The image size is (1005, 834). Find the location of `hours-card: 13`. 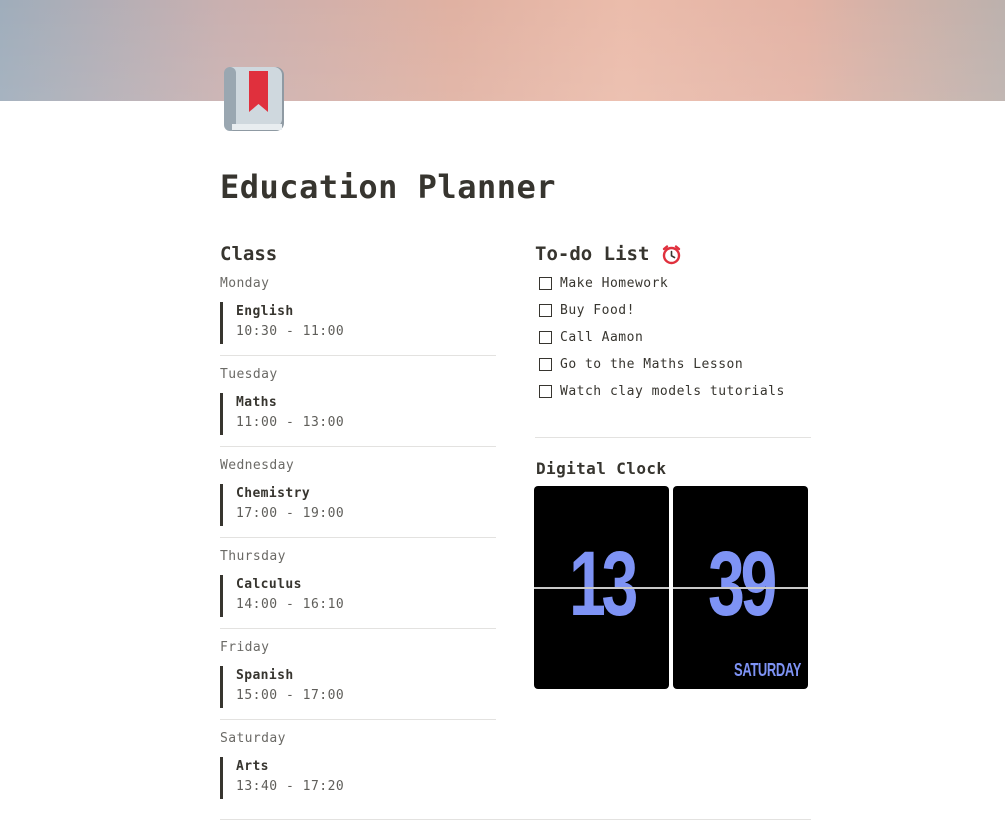

hours-card: 13 is located at coordinates (601, 587).